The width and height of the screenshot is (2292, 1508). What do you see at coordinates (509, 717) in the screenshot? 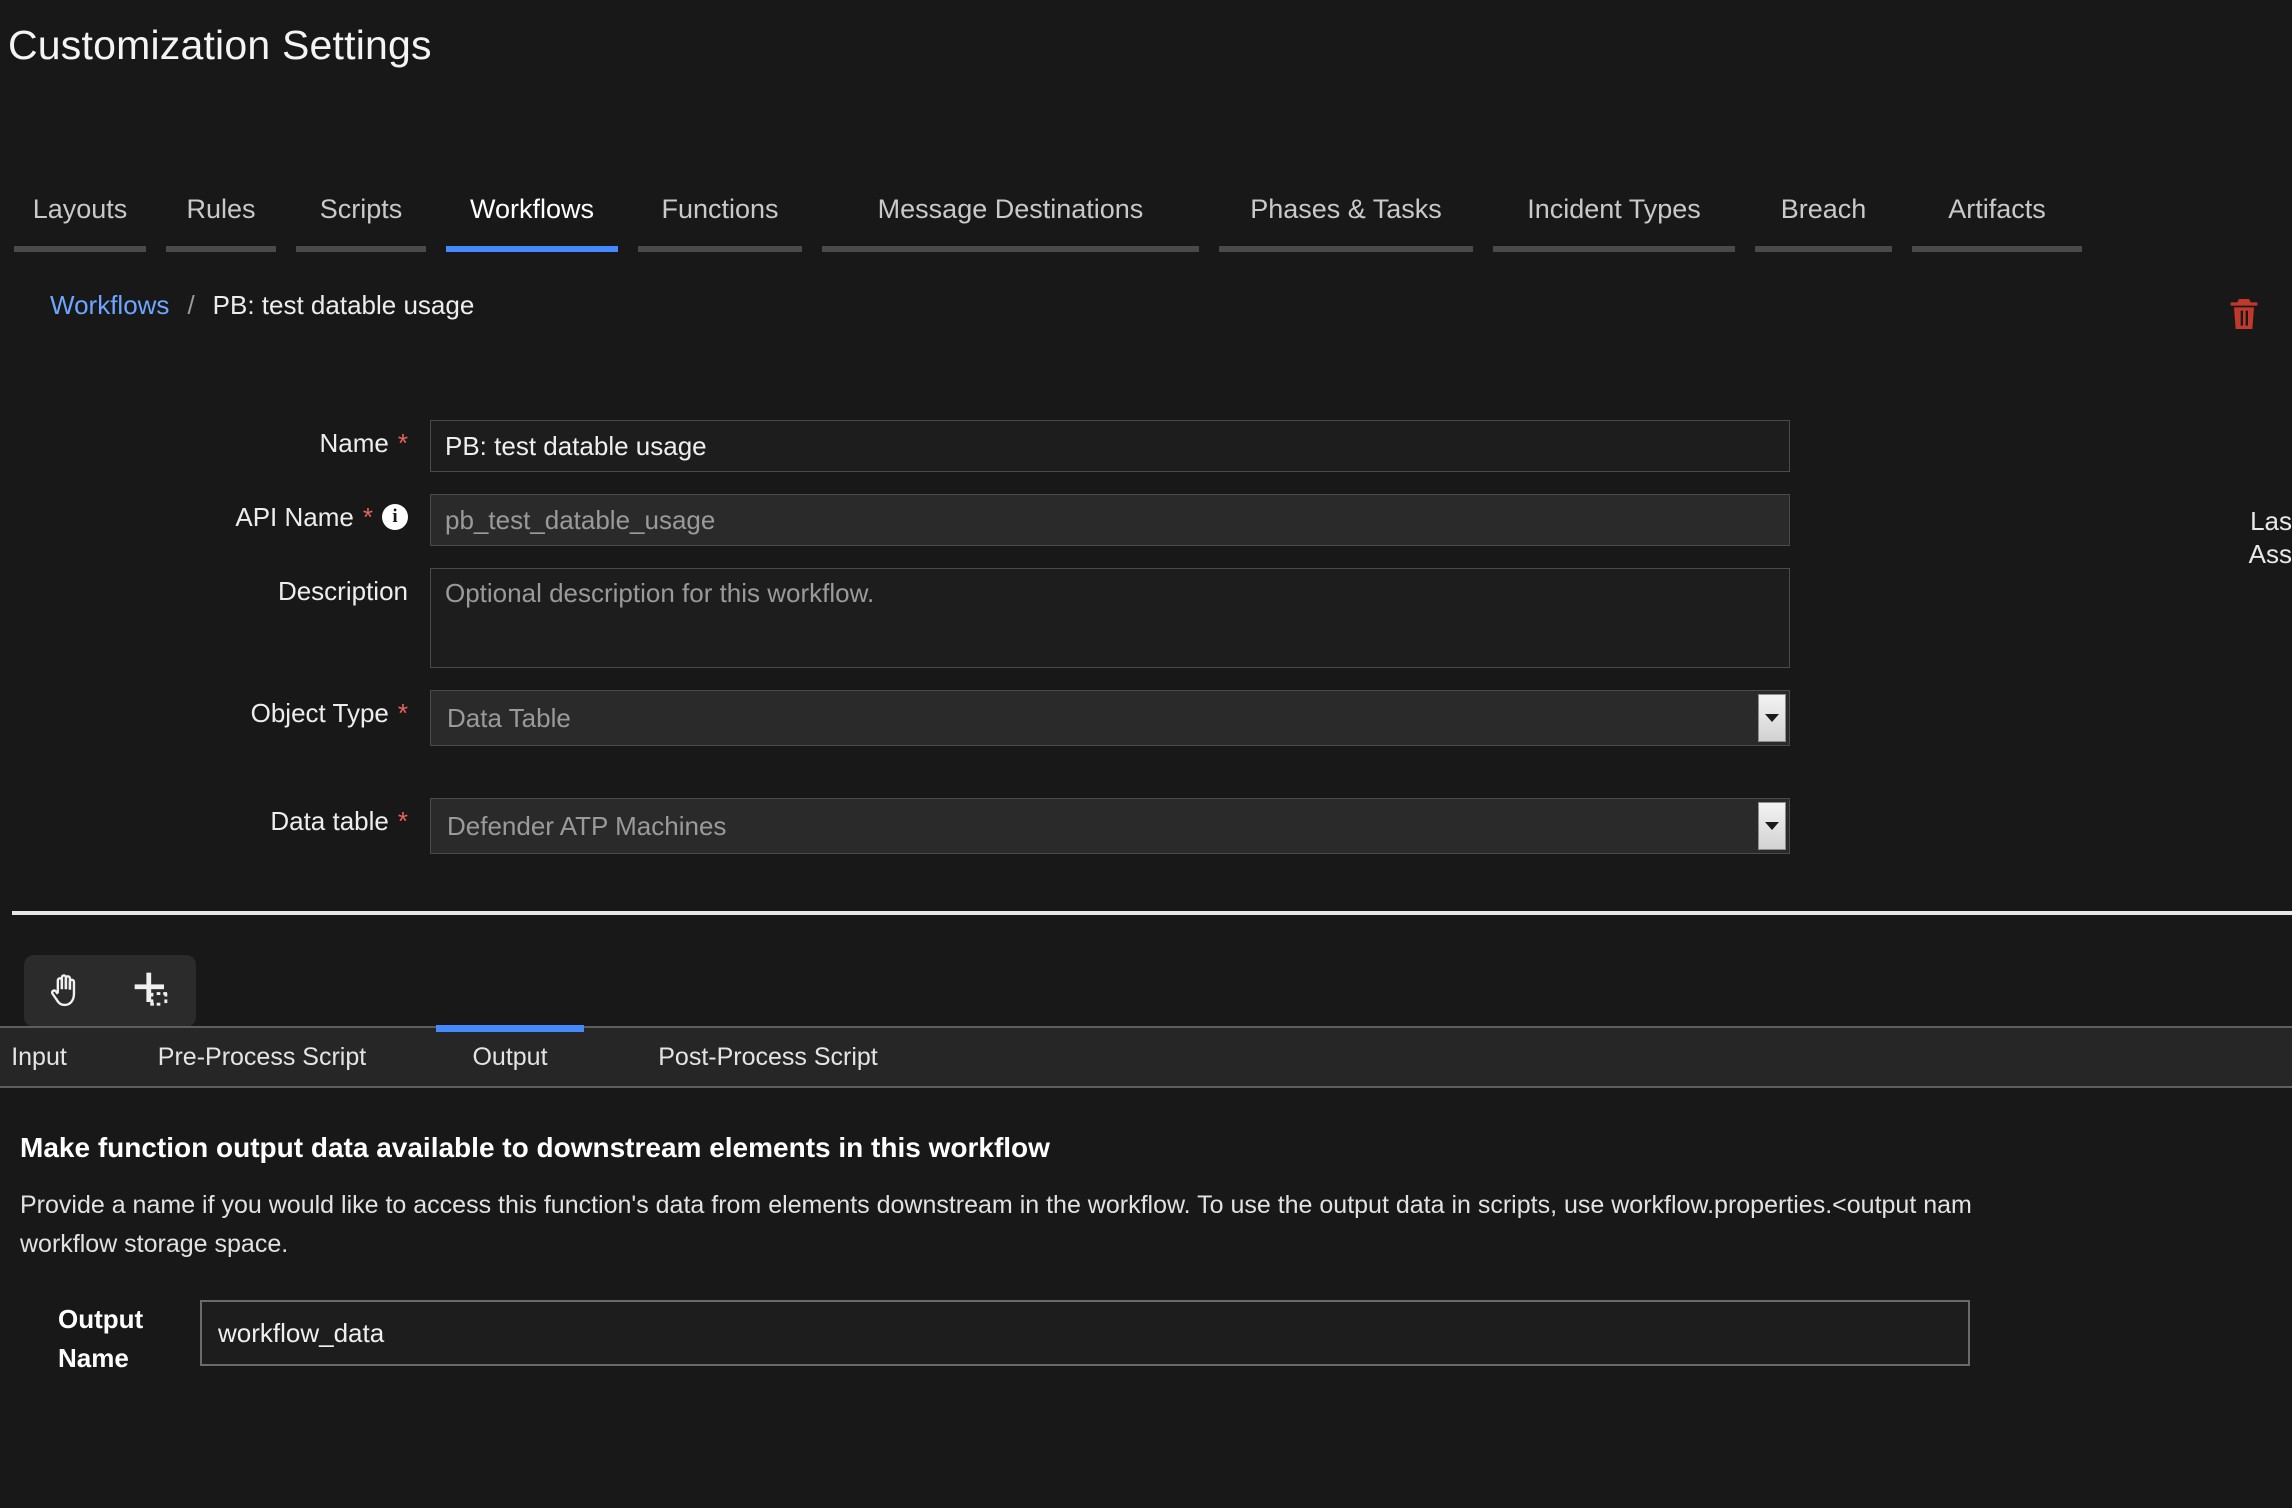
I see `object-type-selected-value: Data Table` at bounding box center [509, 717].